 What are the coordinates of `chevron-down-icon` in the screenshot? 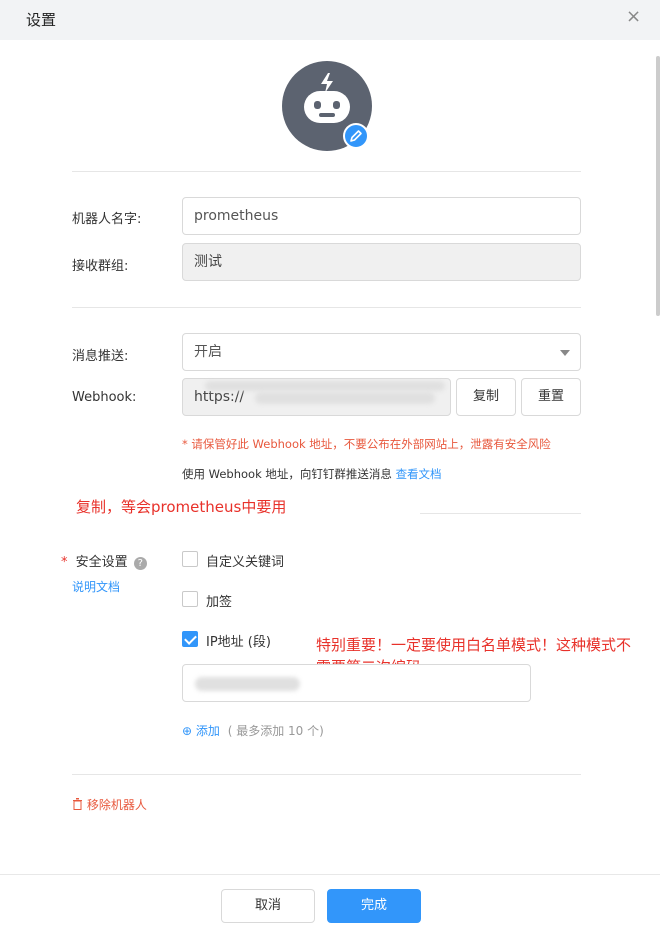 It's located at (565, 353).